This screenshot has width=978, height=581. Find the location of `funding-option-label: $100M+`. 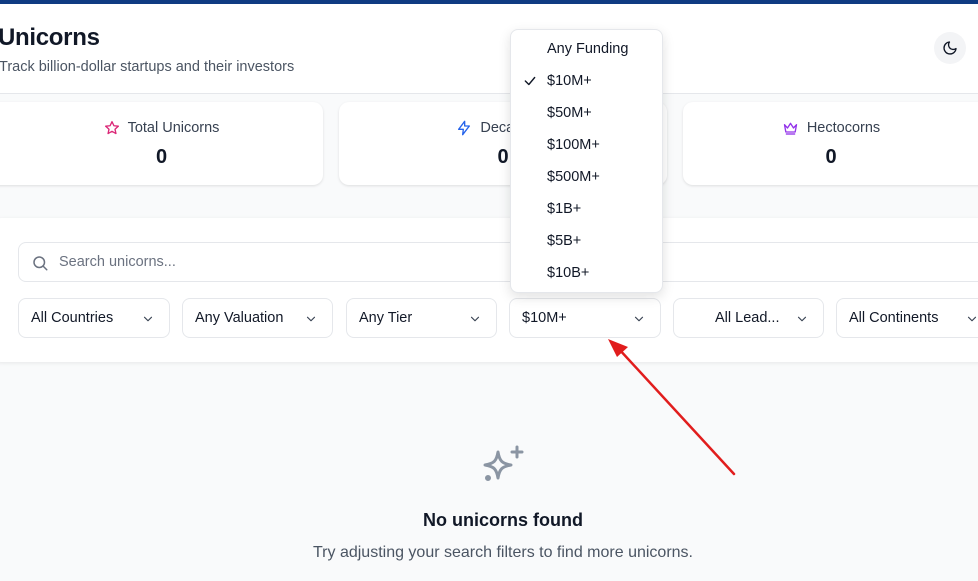

funding-option-label: $100M+ is located at coordinates (573, 145).